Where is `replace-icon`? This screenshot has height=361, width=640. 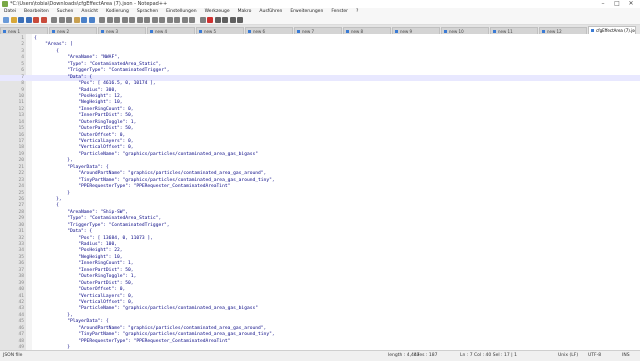 replace-icon is located at coordinates (109, 20).